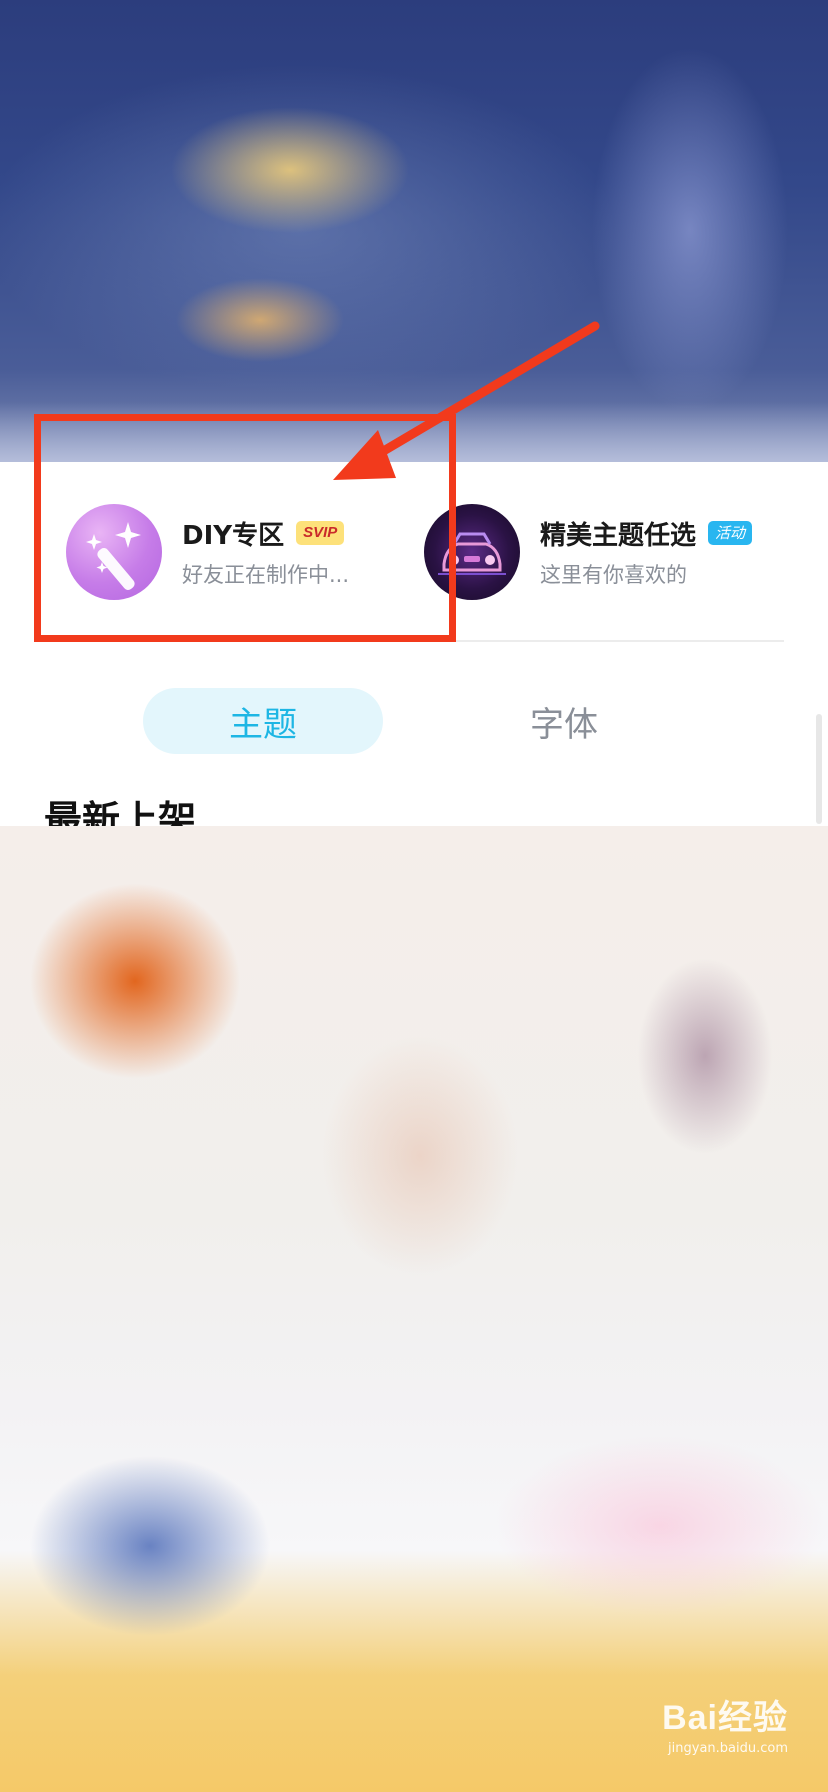  I want to click on event-badge: 活动, so click(730, 533).